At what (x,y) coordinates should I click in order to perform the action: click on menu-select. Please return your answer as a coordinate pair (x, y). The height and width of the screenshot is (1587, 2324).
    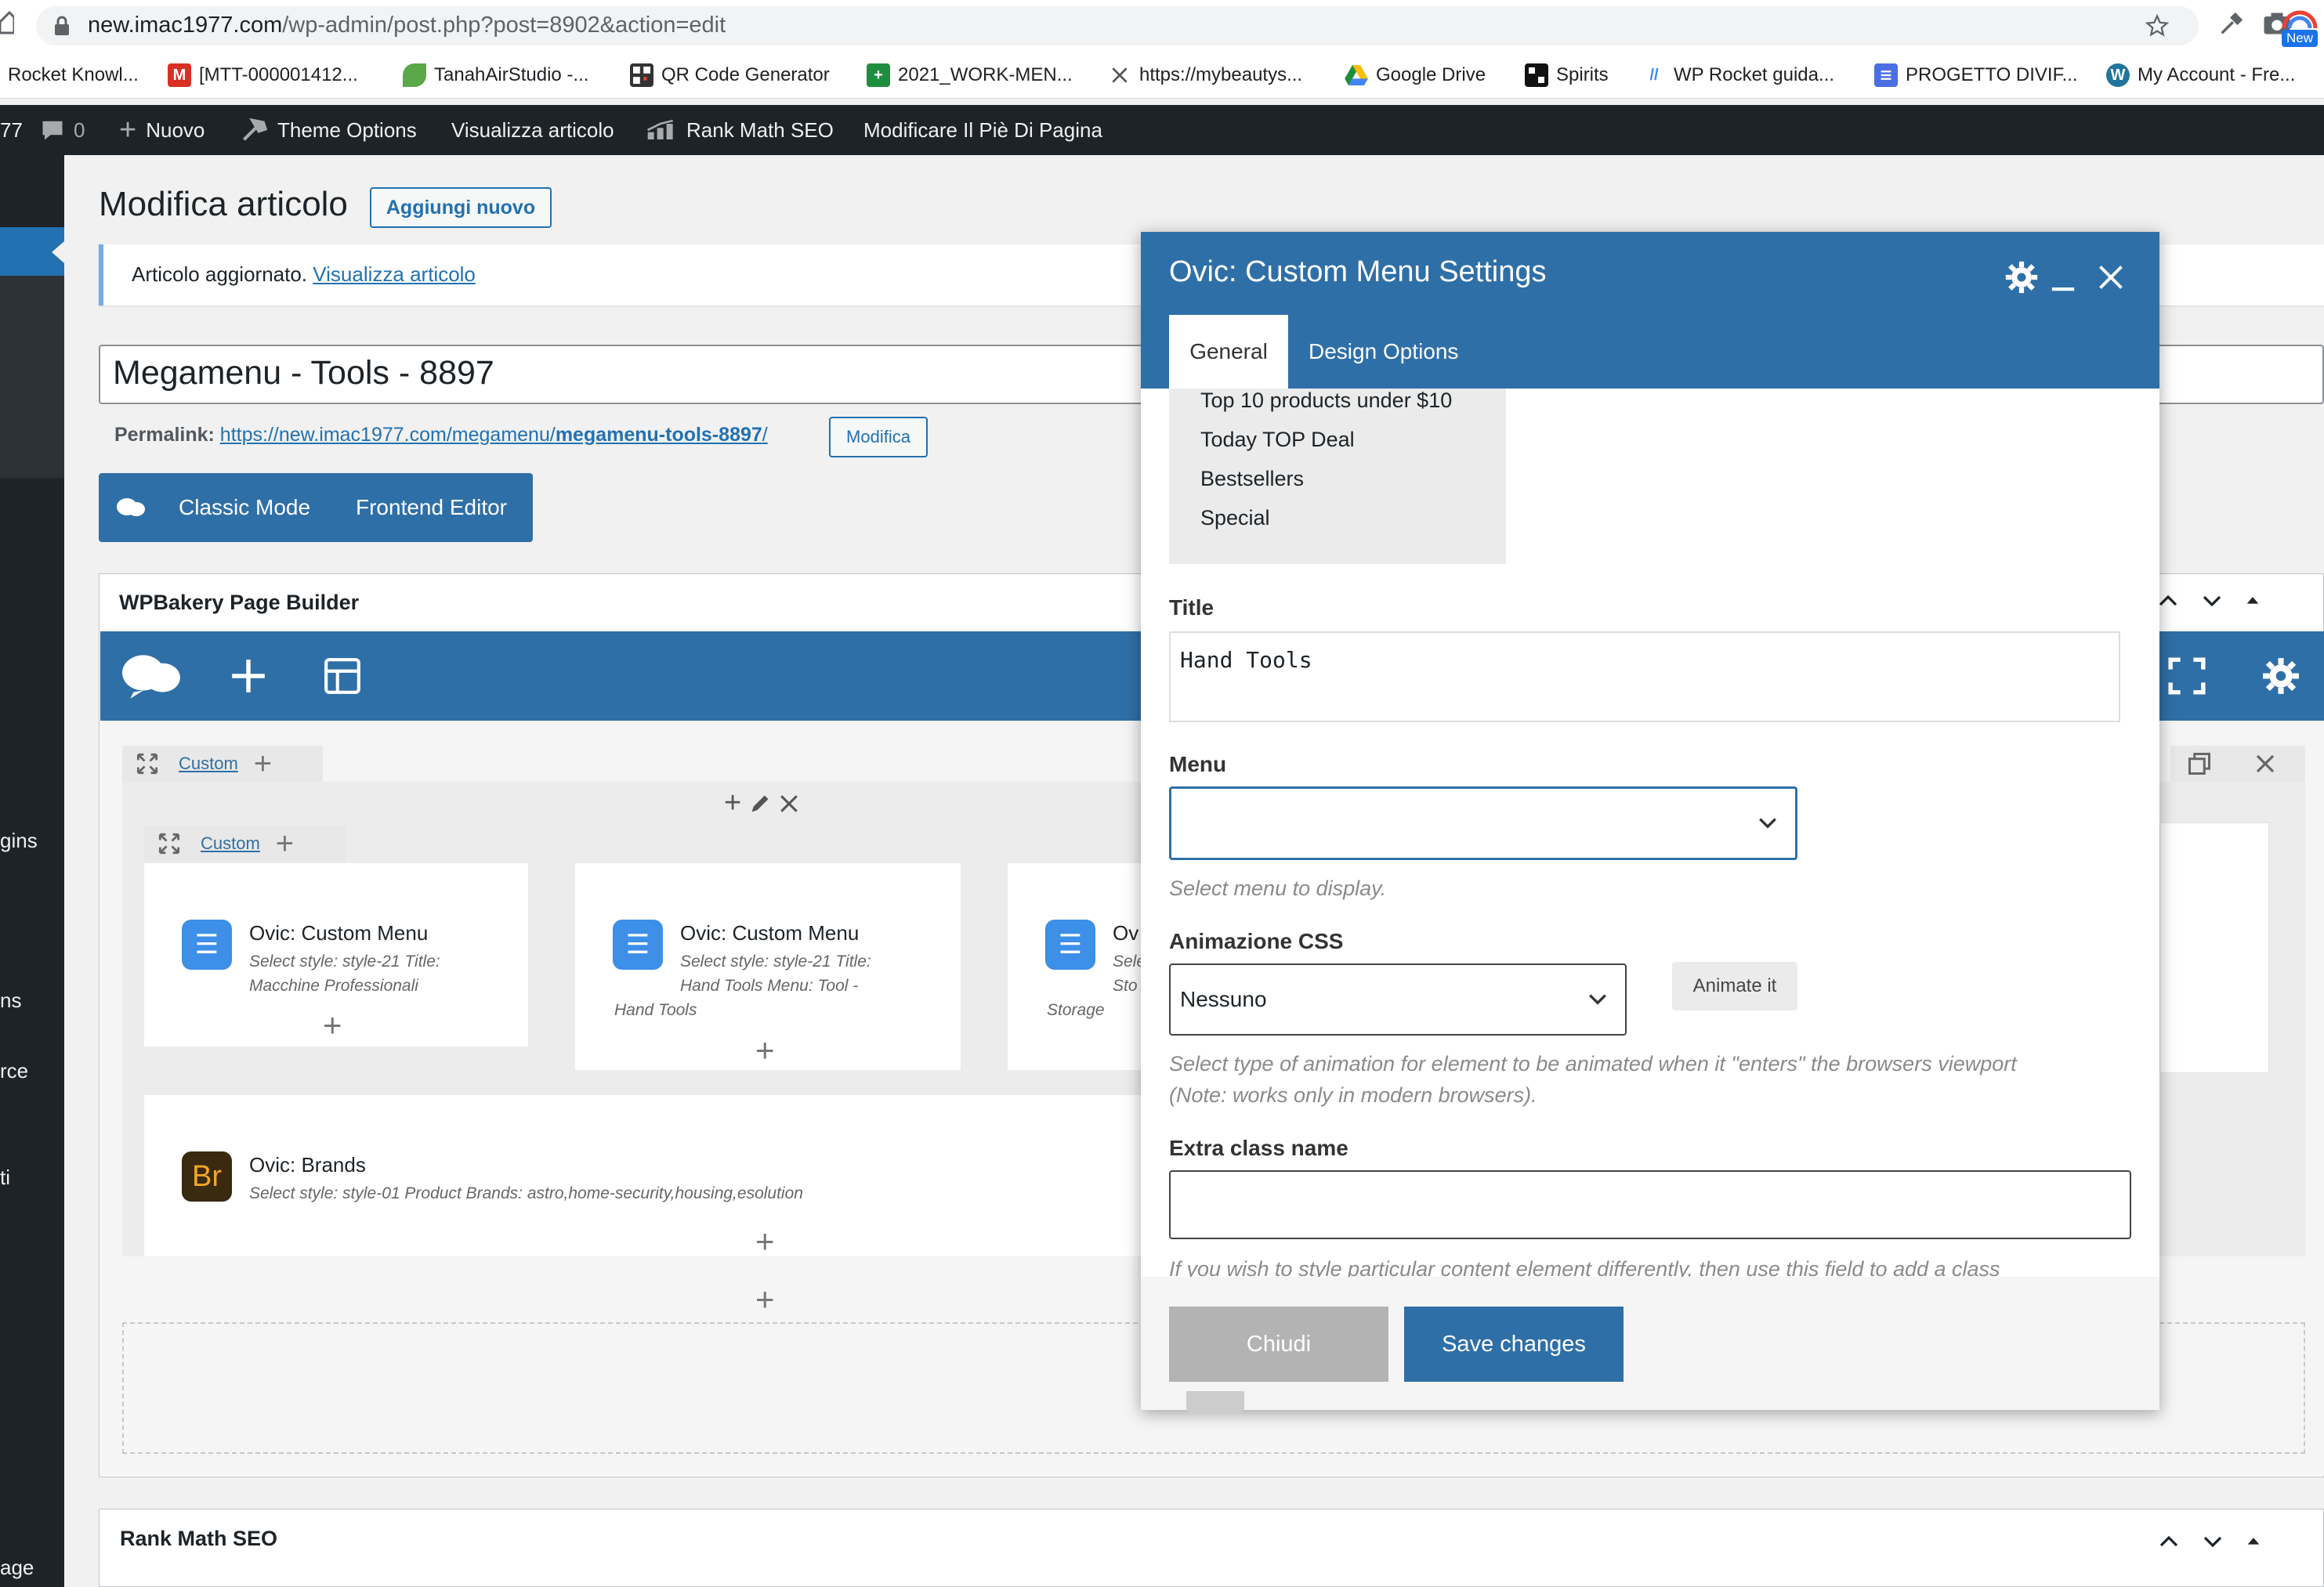
    Looking at the image, I should click on (1483, 823).